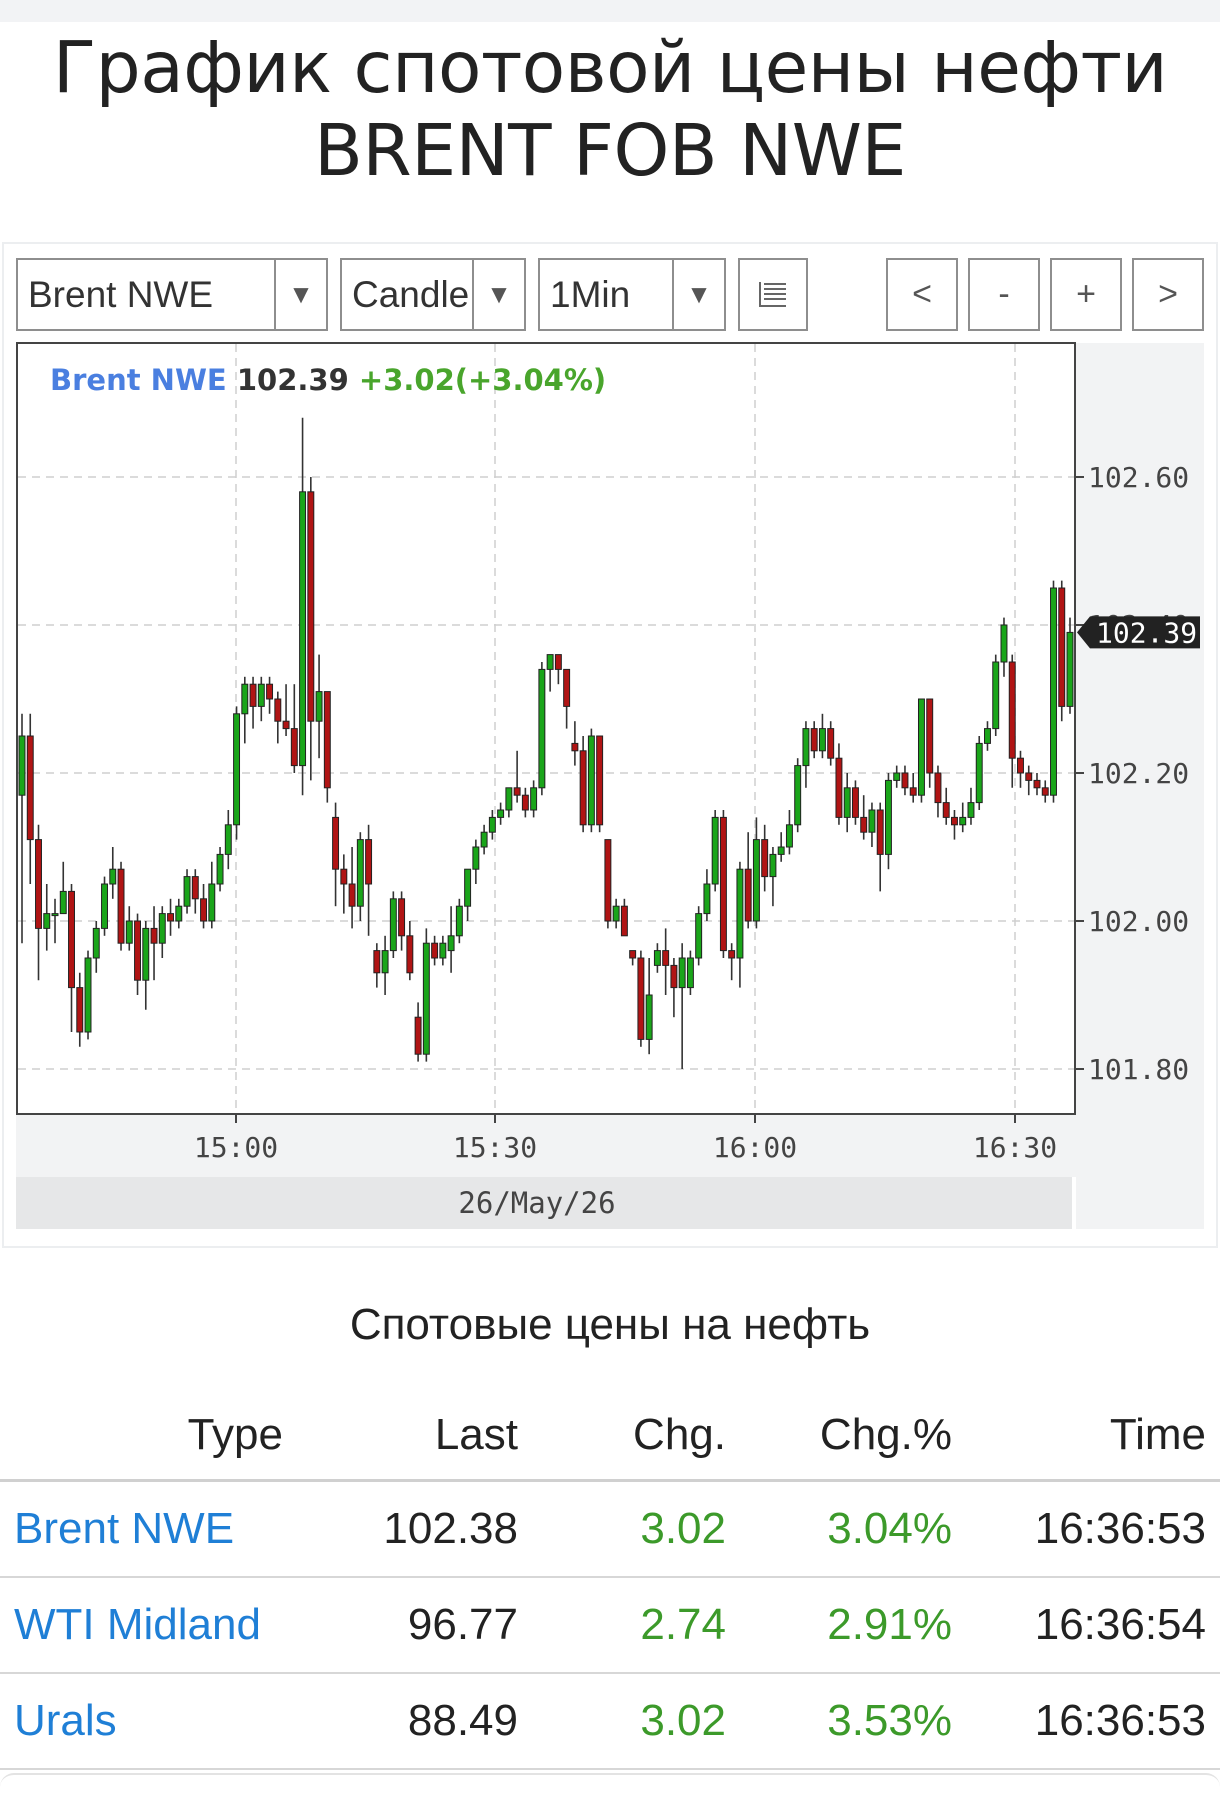 The height and width of the screenshot is (1801, 1220). I want to click on col-header-time: Time, so click(1157, 1434).